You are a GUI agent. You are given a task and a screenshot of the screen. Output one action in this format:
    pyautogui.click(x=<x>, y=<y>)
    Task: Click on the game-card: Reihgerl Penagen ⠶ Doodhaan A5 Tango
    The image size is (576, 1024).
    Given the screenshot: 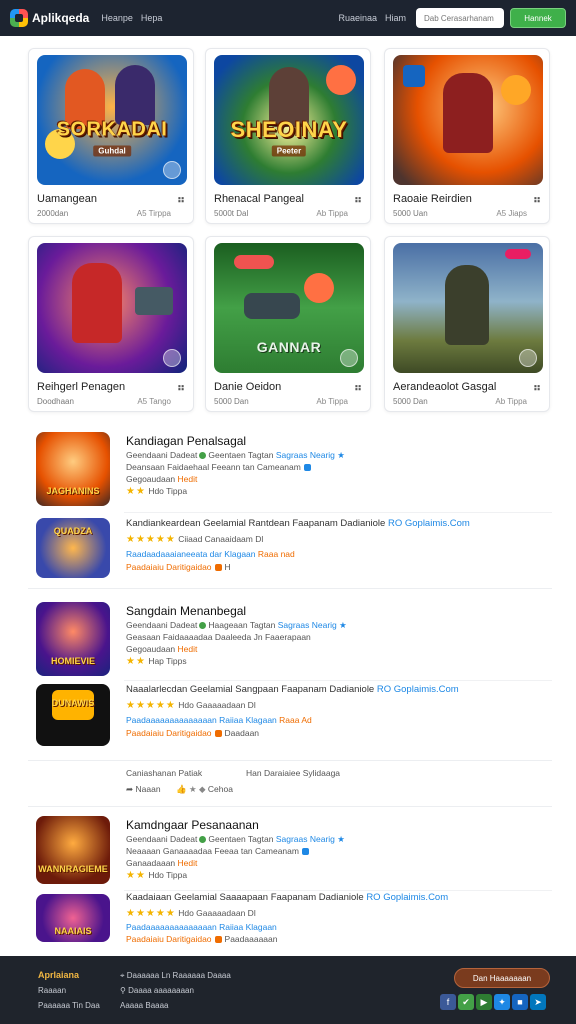 What is the action you would take?
    pyautogui.click(x=111, y=324)
    